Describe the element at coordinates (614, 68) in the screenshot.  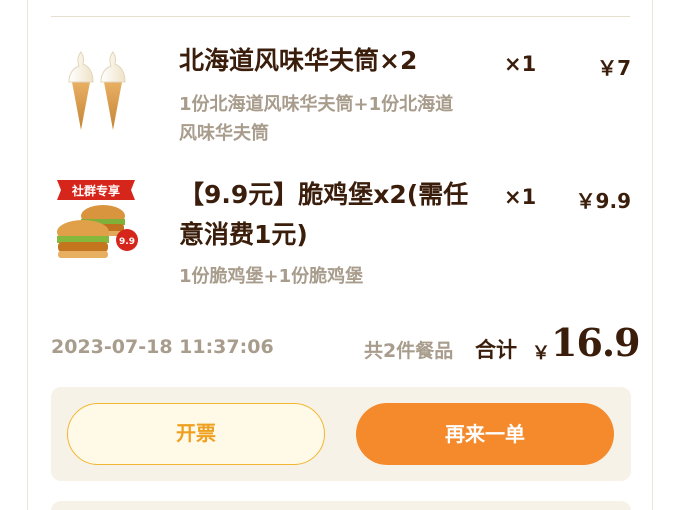
I see `item-price: ￥7` at that location.